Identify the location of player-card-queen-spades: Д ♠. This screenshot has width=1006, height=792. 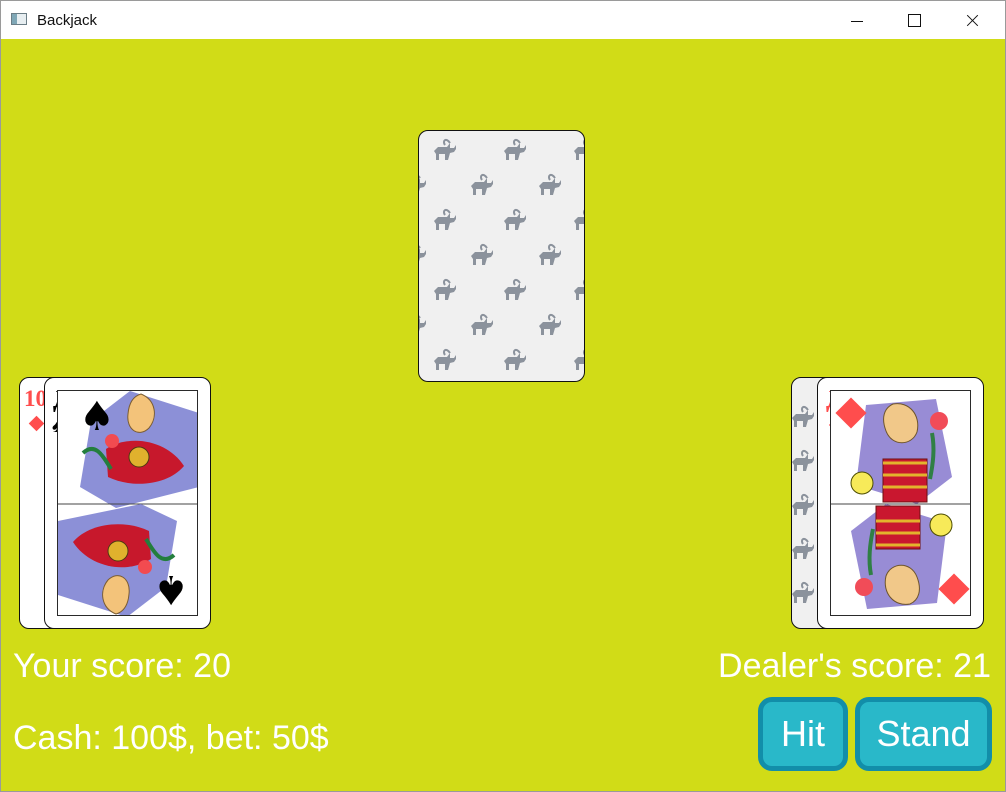
(127, 503).